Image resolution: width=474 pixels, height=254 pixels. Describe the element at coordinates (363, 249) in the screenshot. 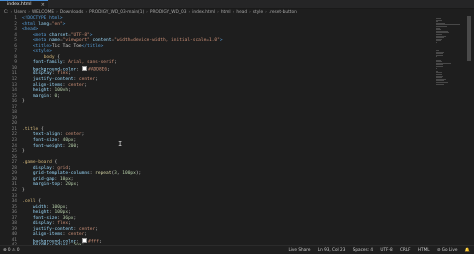

I see `indentation-setting: Spaces: 4` at that location.